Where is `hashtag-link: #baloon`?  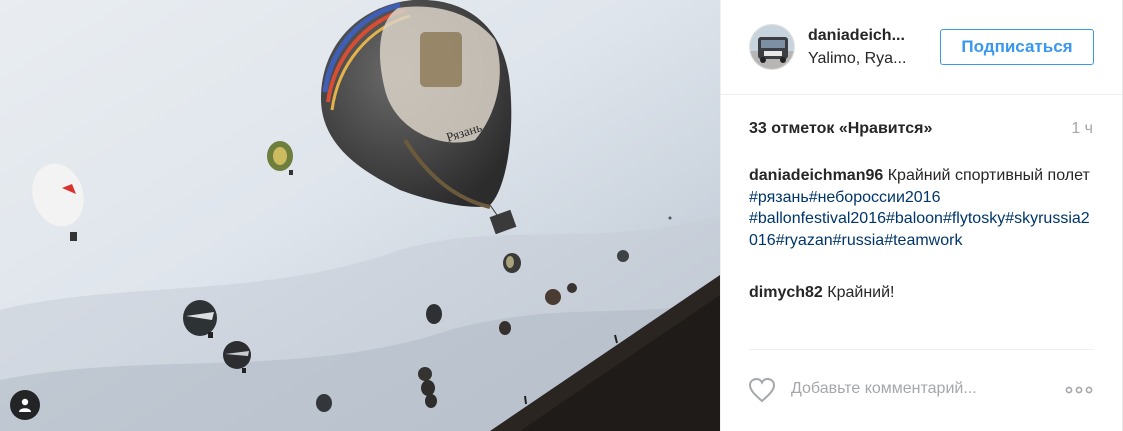 hashtag-link: #baloon is located at coordinates (914, 218).